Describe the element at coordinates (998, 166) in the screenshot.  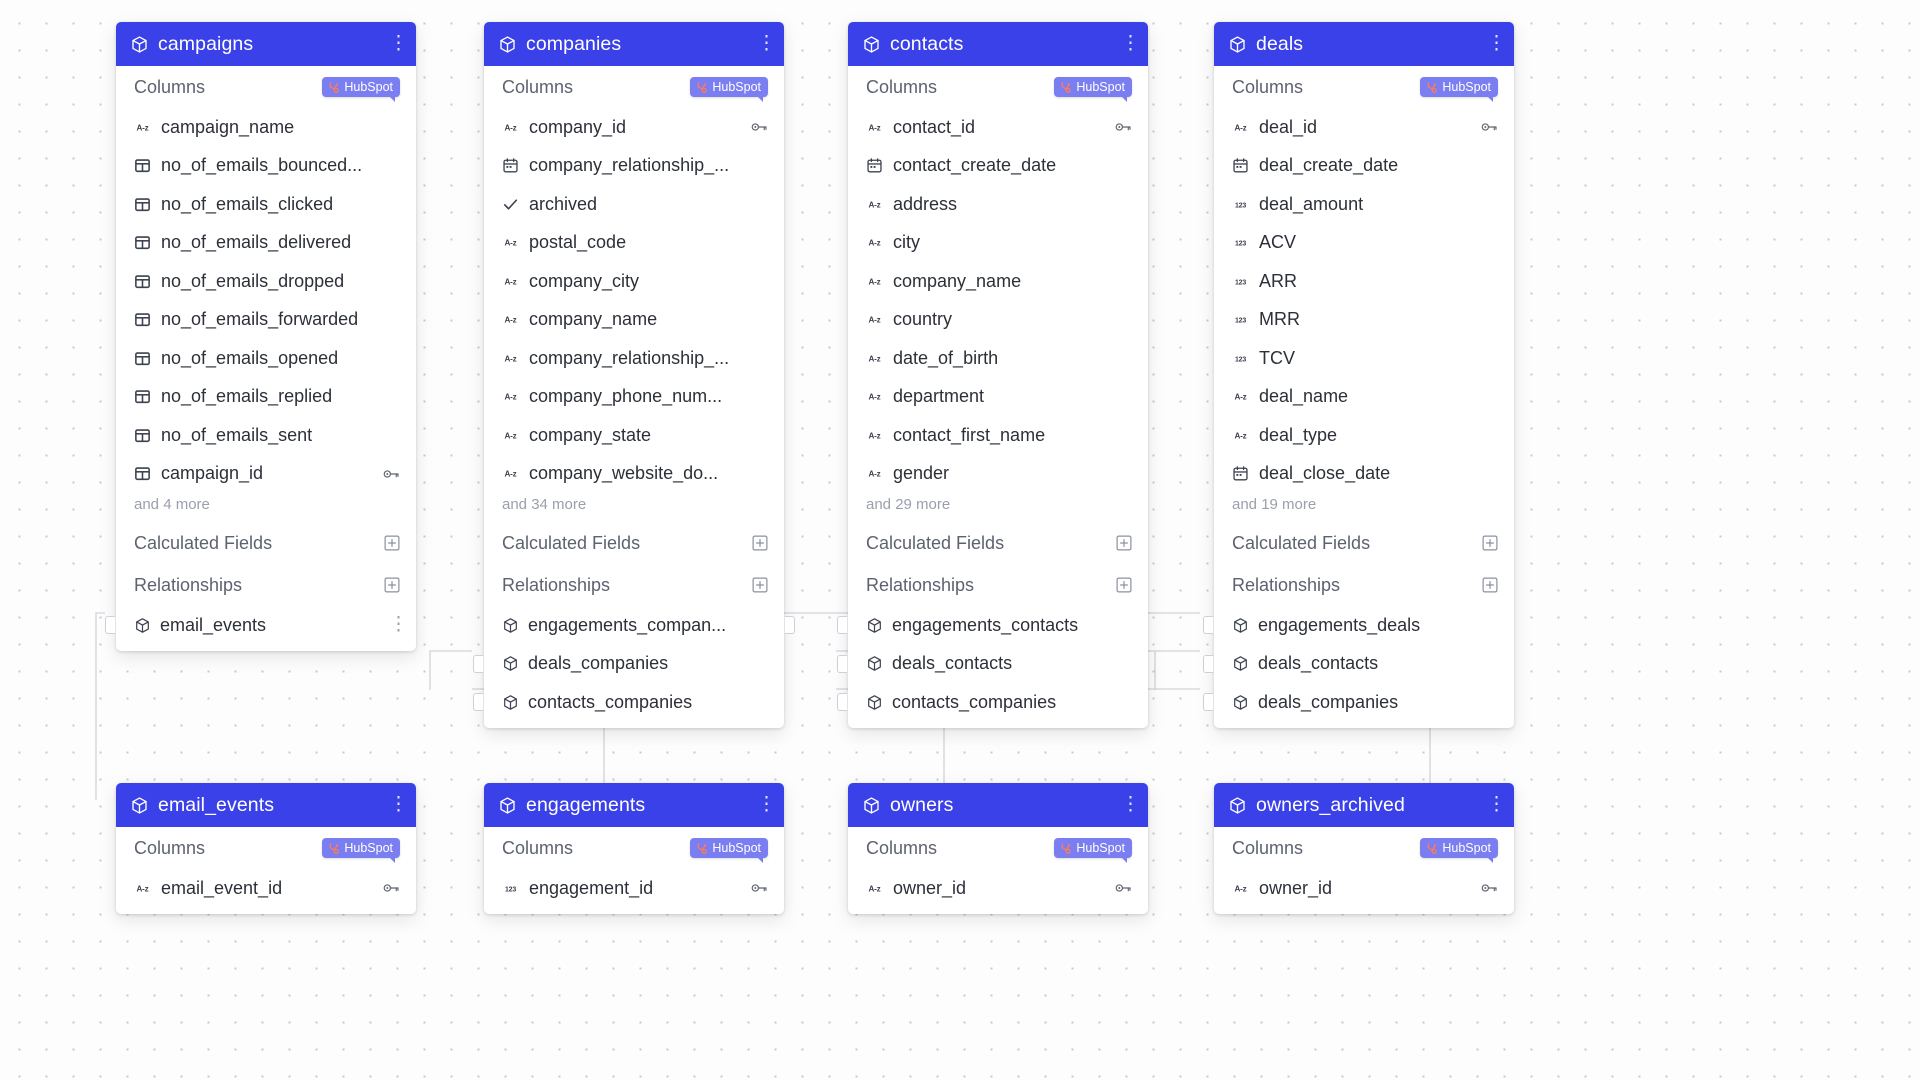
I see `column-row: contact_create_date` at that location.